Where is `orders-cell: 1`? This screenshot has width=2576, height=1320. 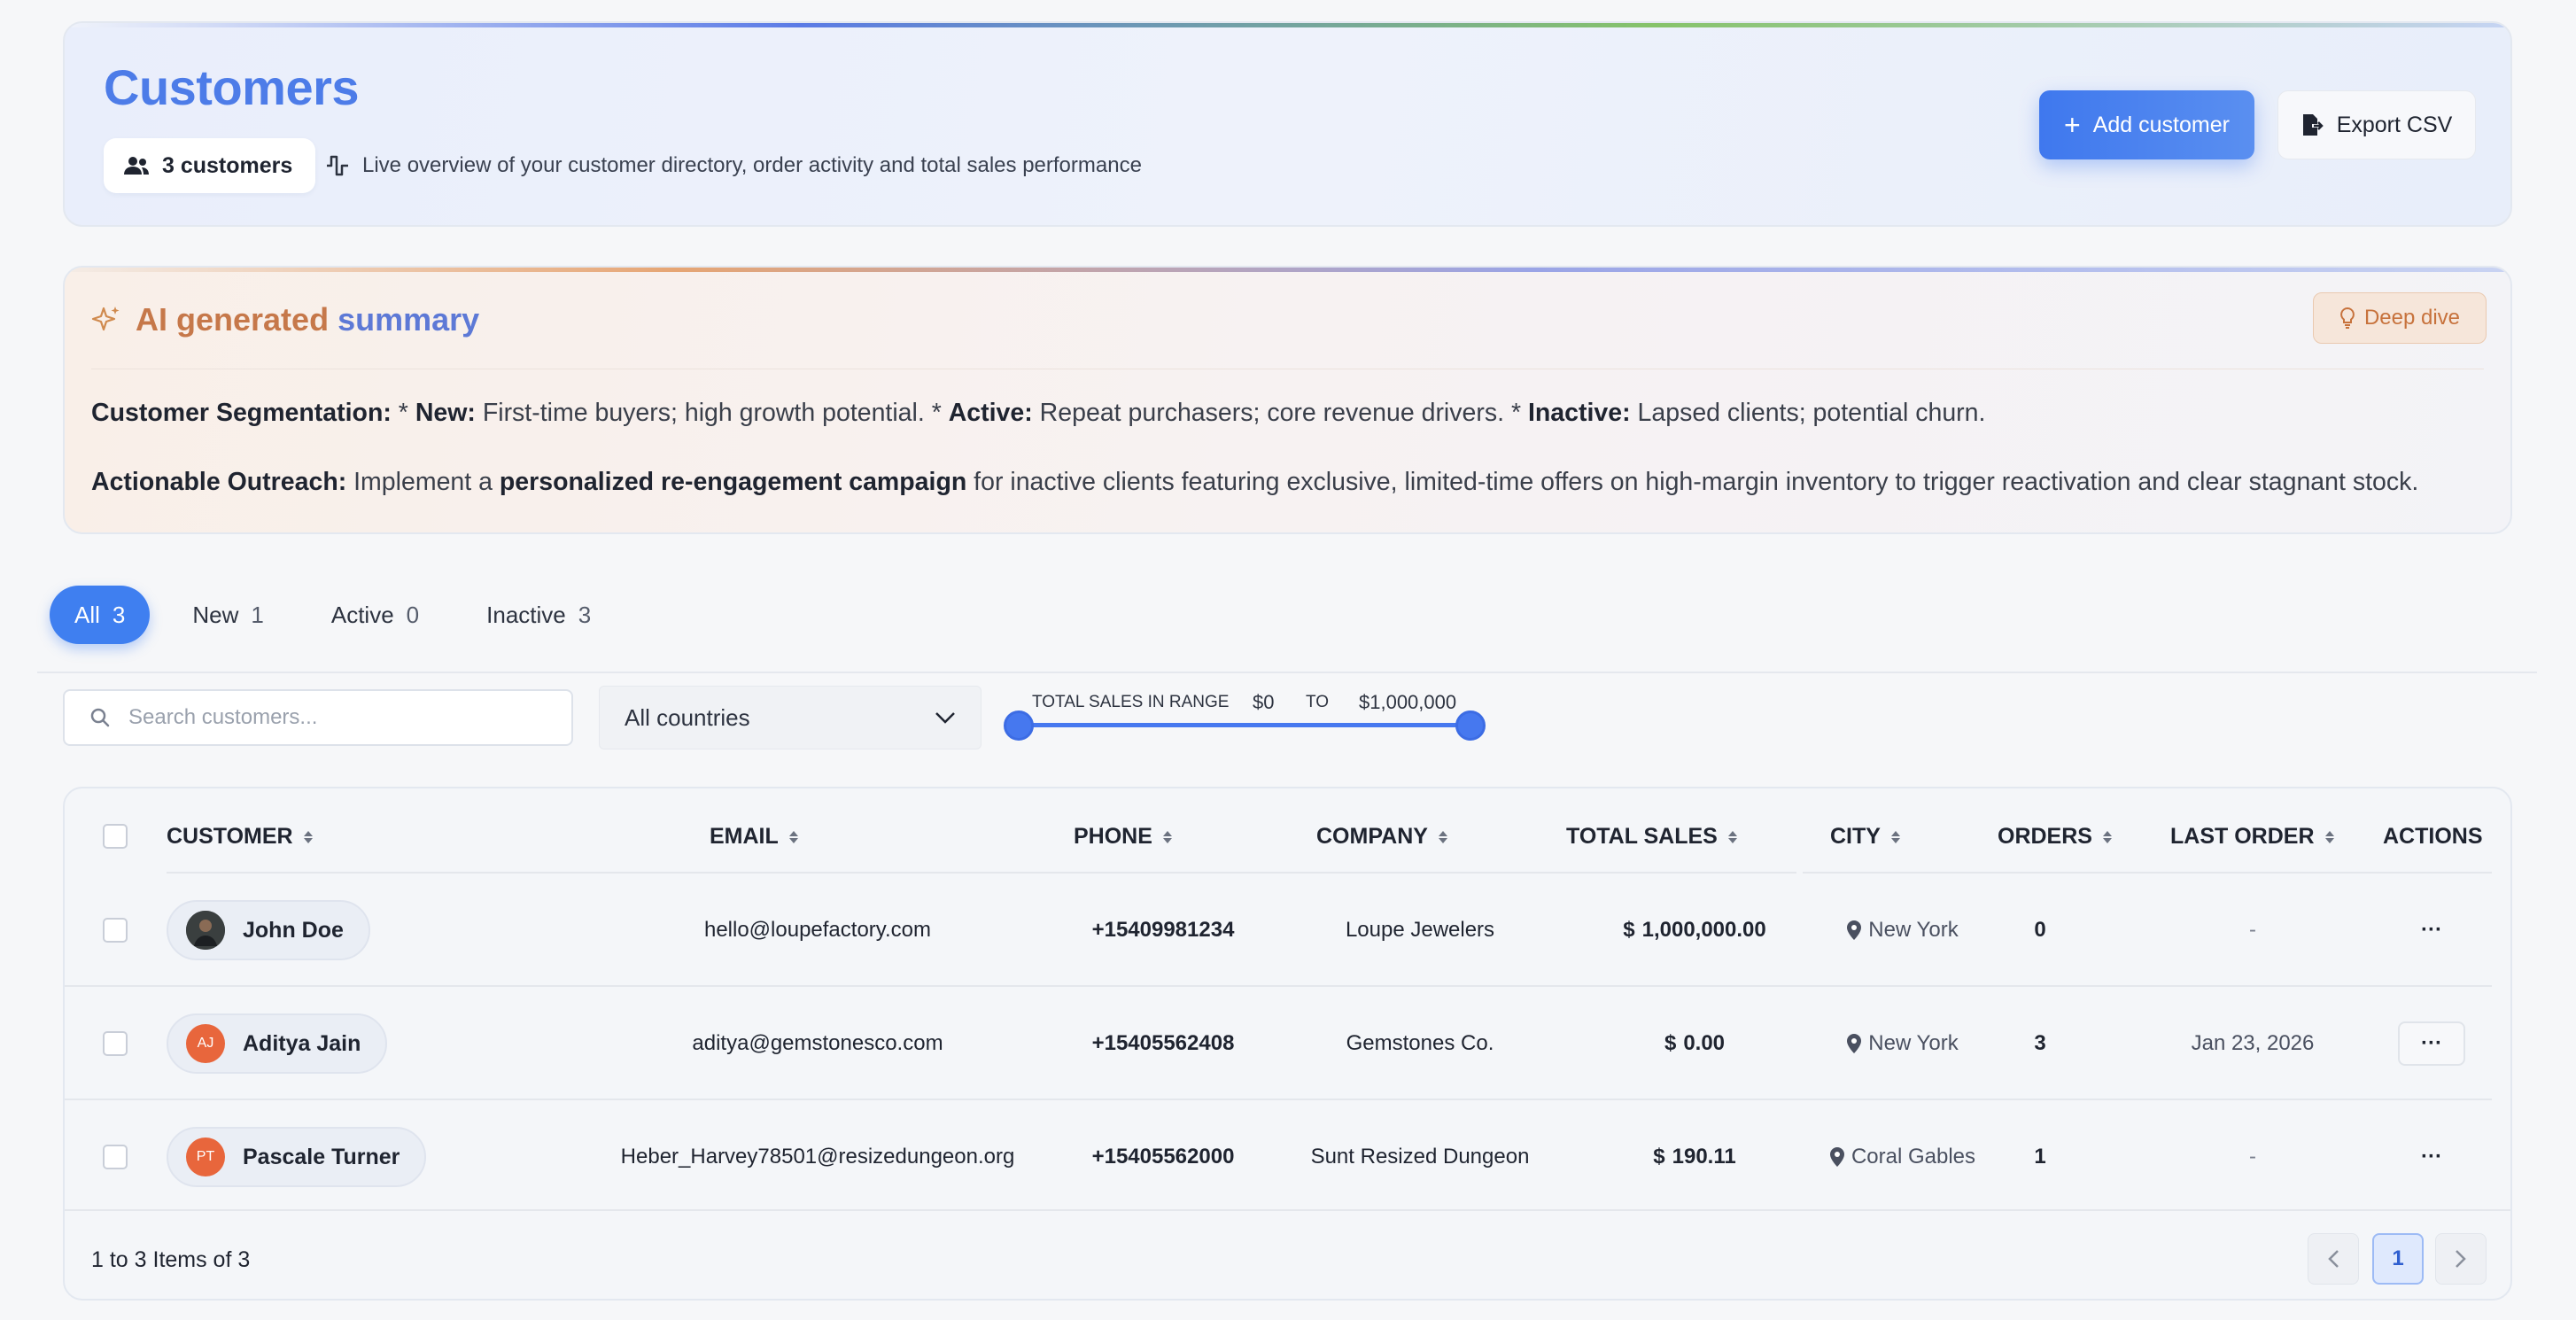
orders-cell: 1 is located at coordinates (2040, 1157).